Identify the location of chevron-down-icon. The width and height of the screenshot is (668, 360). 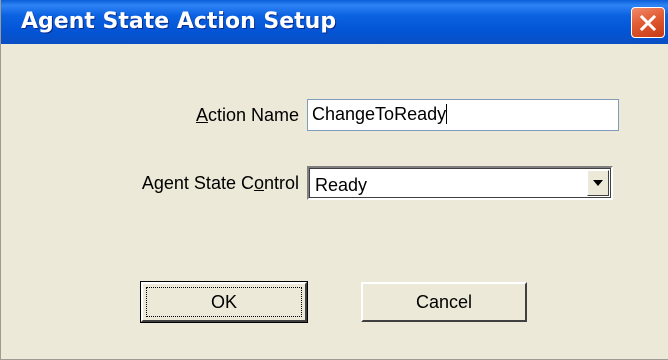
(598, 183).